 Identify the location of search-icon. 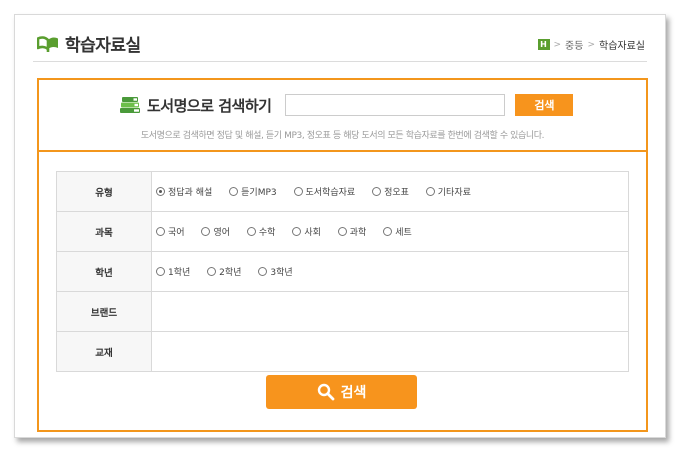
(326, 392).